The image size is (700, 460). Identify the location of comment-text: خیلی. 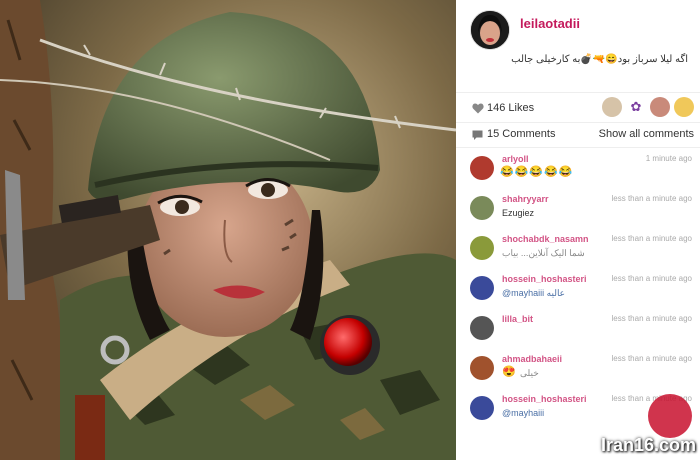
(529, 373).